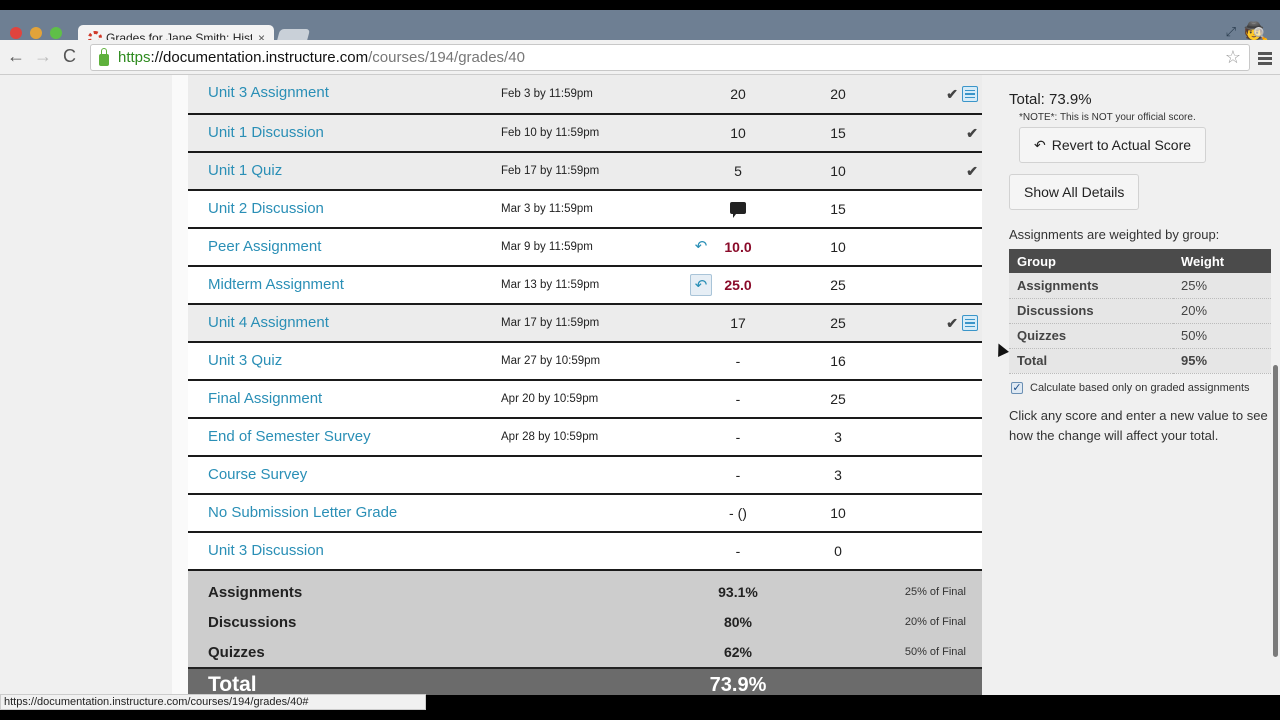  I want to click on due-date: Mar 3 by 11:59pm, so click(547, 209).